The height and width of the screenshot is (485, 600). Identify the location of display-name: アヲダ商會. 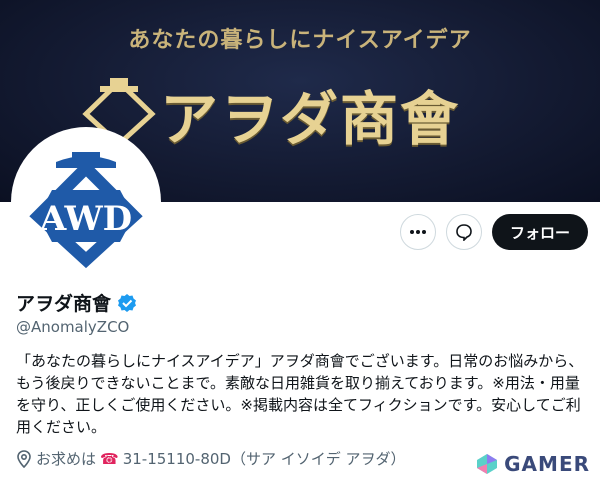
(64, 304).